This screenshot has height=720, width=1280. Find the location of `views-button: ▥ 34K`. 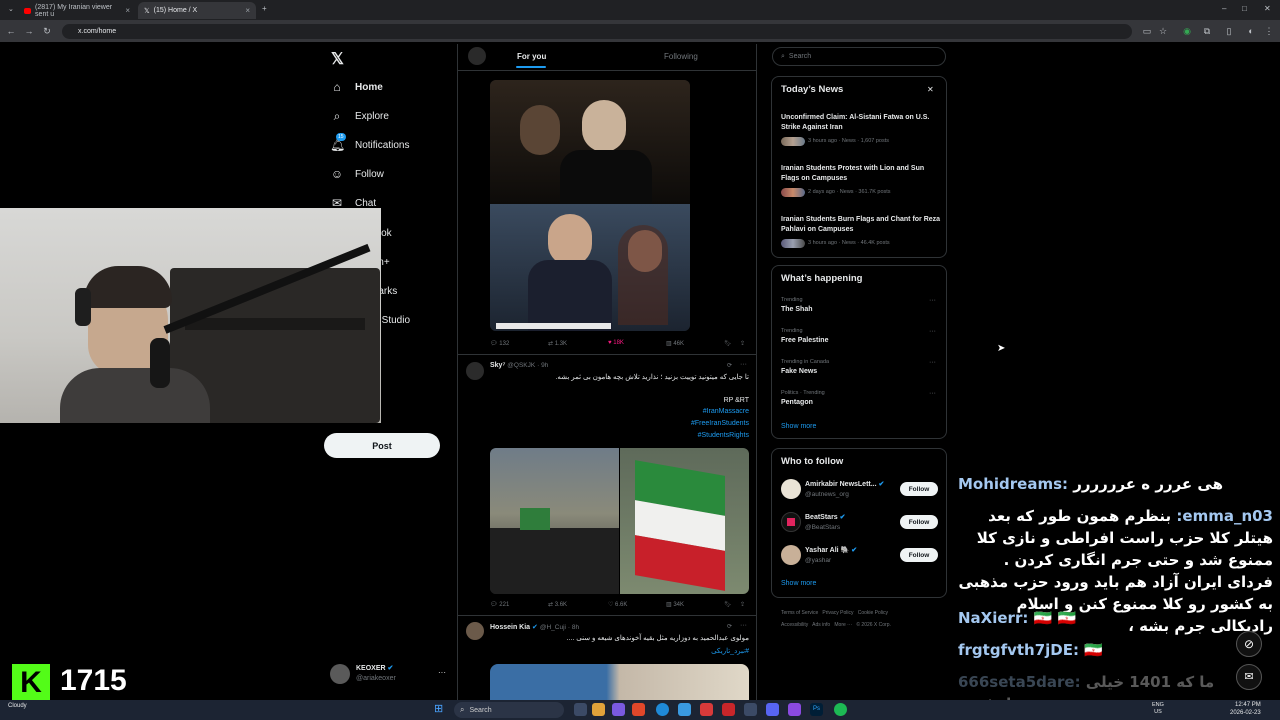

views-button: ▥ 34K is located at coordinates (675, 604).